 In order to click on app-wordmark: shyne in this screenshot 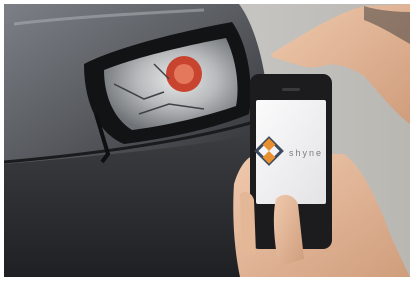, I will do `click(306, 153)`.